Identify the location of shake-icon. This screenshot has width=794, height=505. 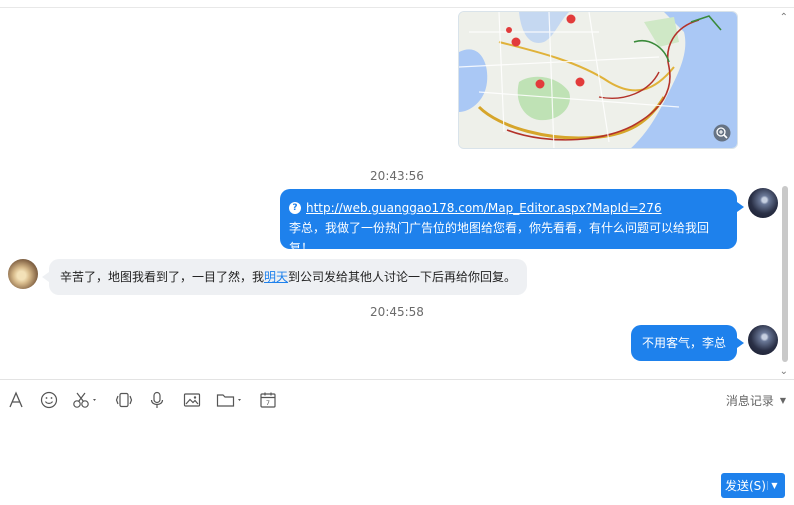
(124, 400).